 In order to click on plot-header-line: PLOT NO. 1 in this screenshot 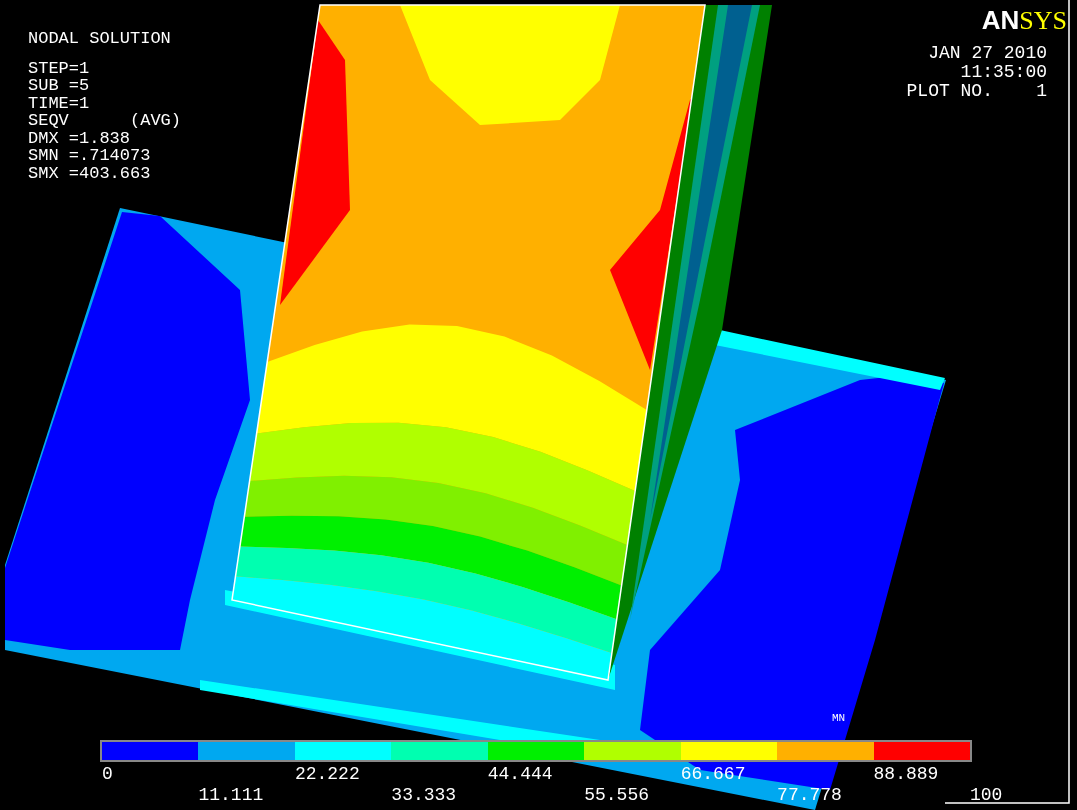, I will do `click(976, 91)`.